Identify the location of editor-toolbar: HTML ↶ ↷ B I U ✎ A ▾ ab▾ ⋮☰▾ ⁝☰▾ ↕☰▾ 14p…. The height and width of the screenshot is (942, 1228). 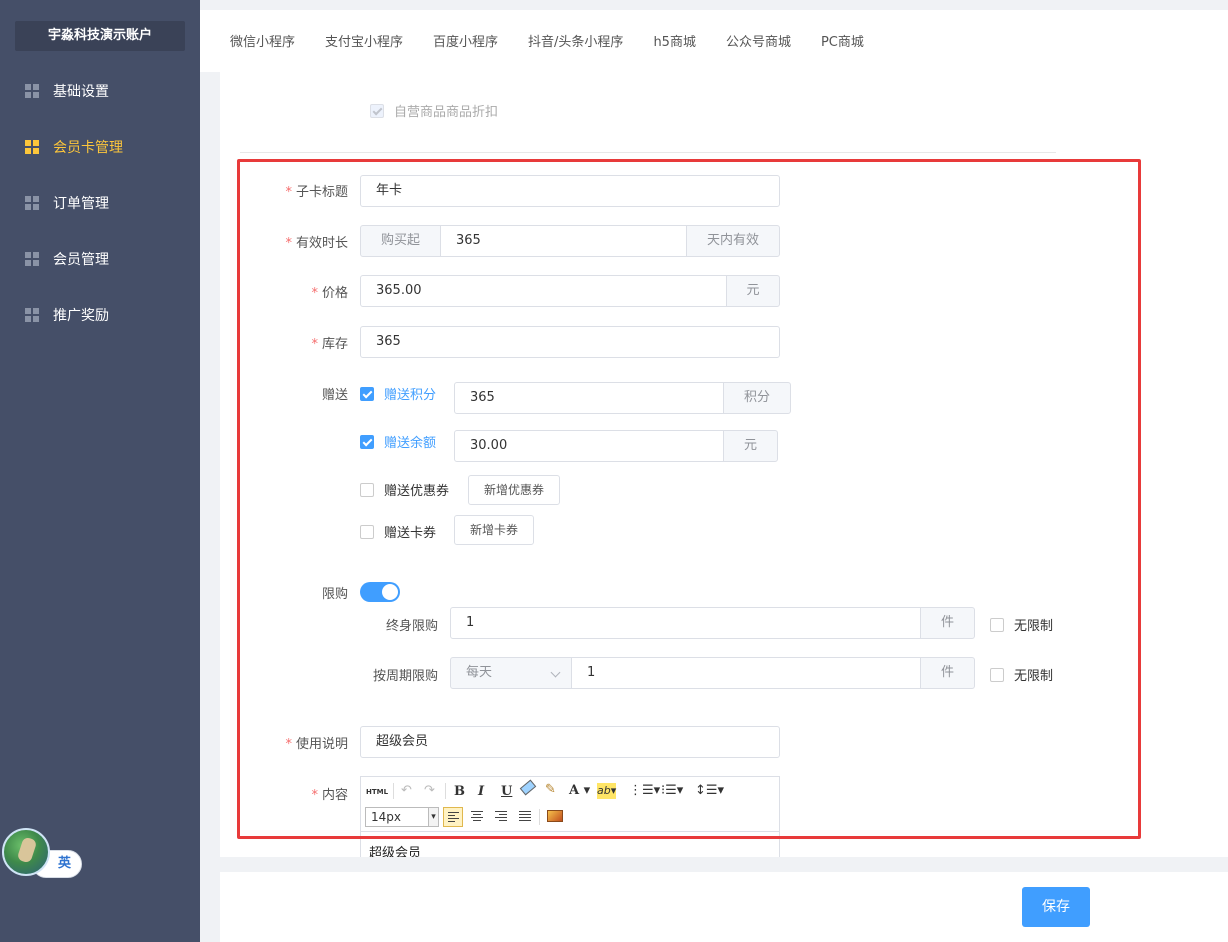
(570, 804).